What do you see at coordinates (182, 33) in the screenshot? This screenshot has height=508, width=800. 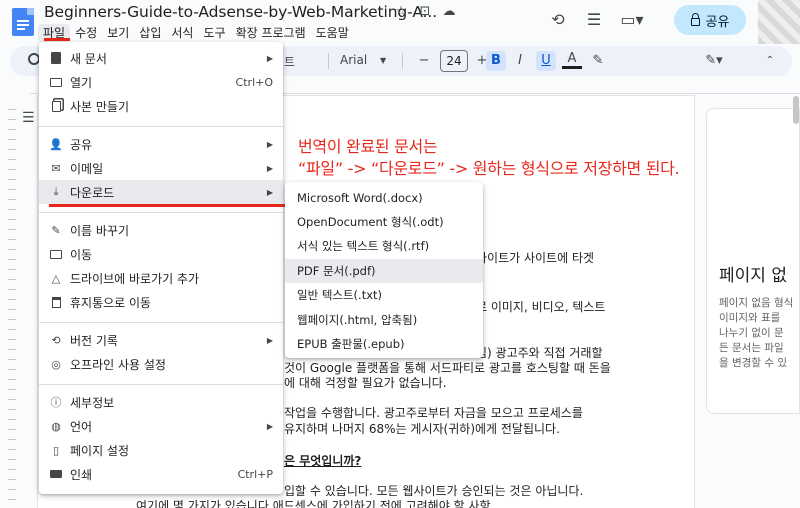 I see `menu-format: 서식` at bounding box center [182, 33].